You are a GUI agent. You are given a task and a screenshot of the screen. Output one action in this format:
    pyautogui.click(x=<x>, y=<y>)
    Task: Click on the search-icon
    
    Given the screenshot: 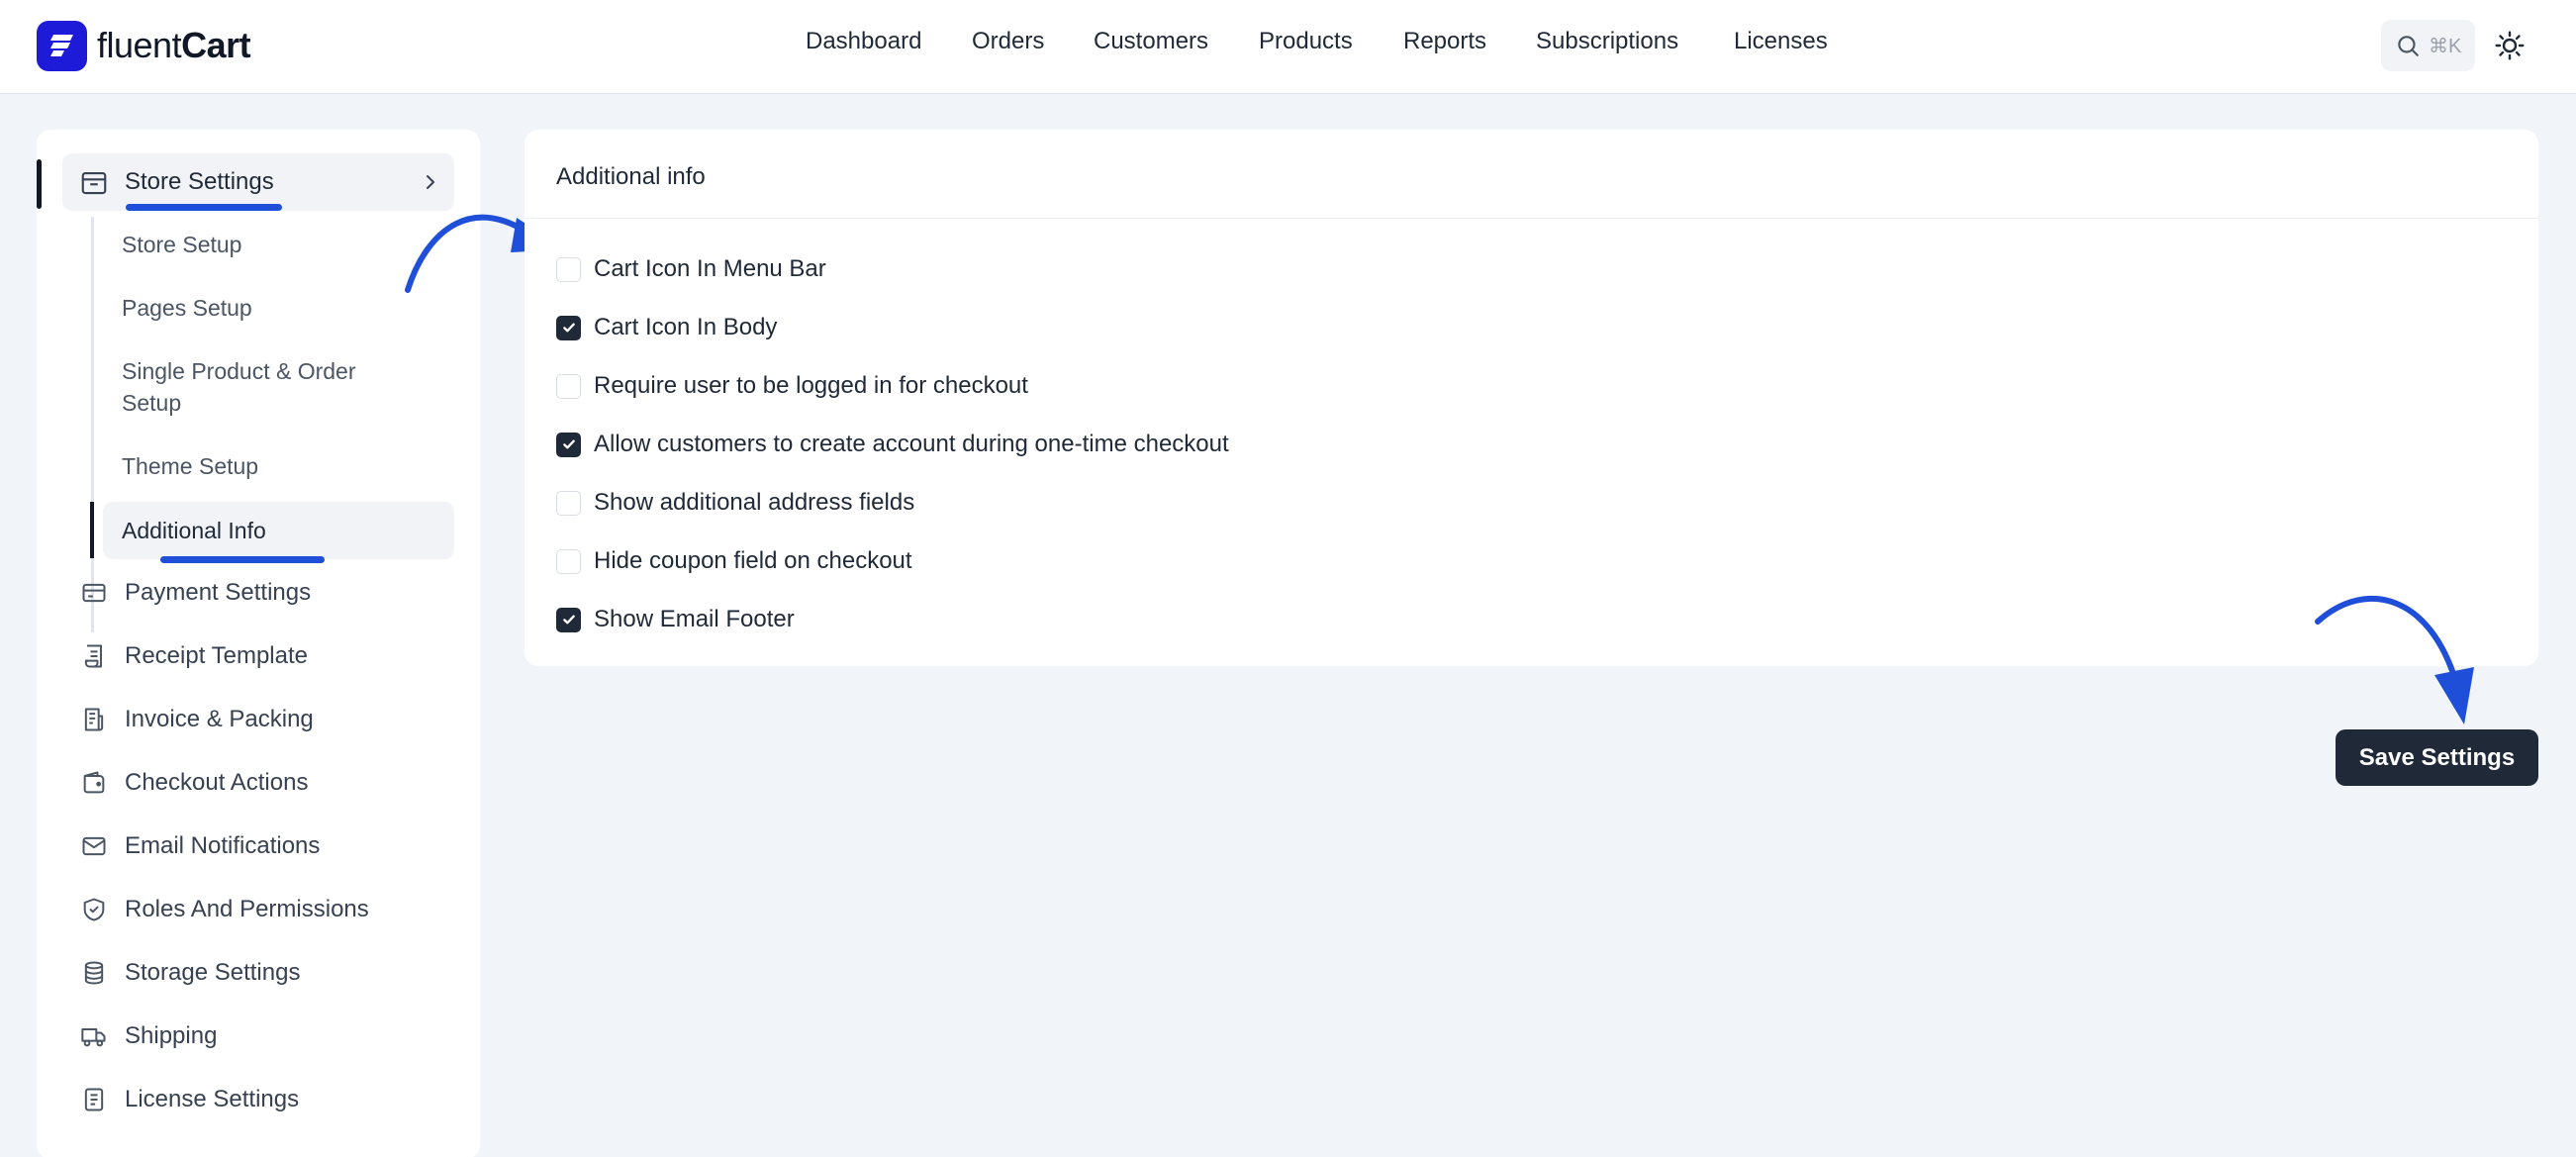 What is the action you would take?
    pyautogui.click(x=2408, y=46)
    